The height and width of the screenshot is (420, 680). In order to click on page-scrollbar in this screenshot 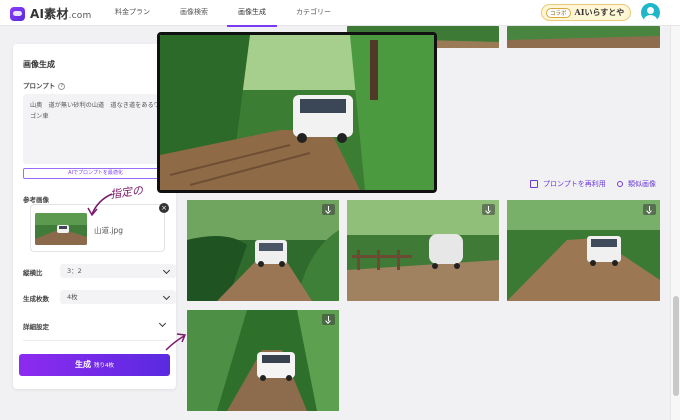, I will do `click(675, 223)`.